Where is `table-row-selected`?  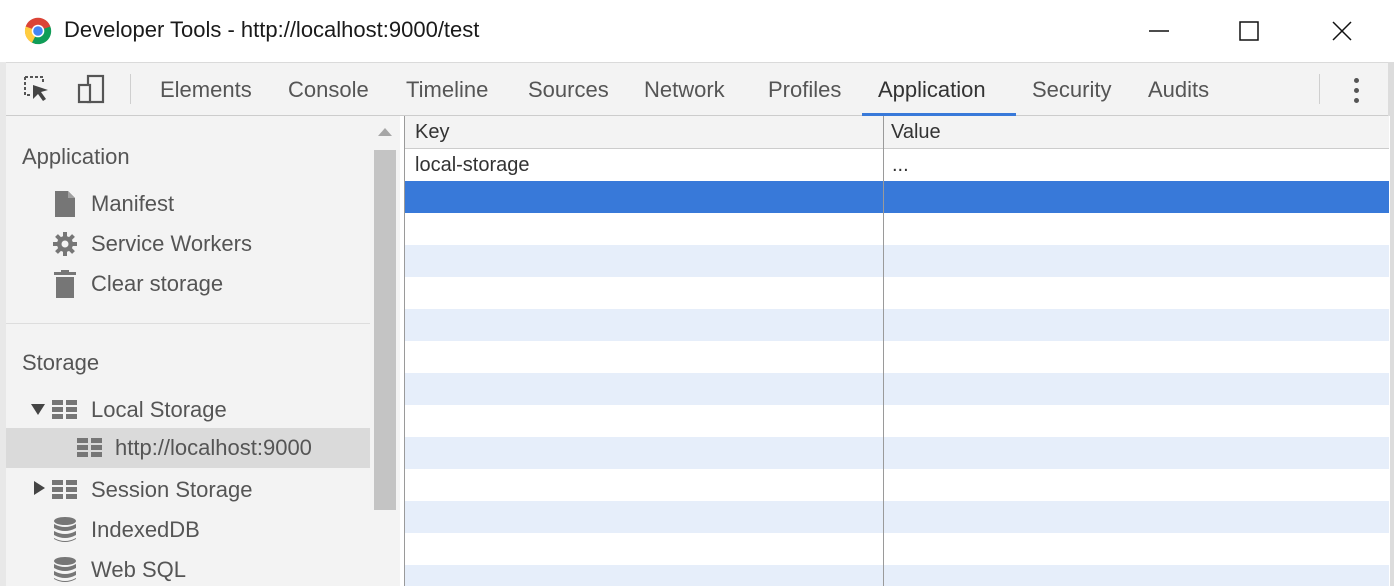 table-row-selected is located at coordinates (897, 197).